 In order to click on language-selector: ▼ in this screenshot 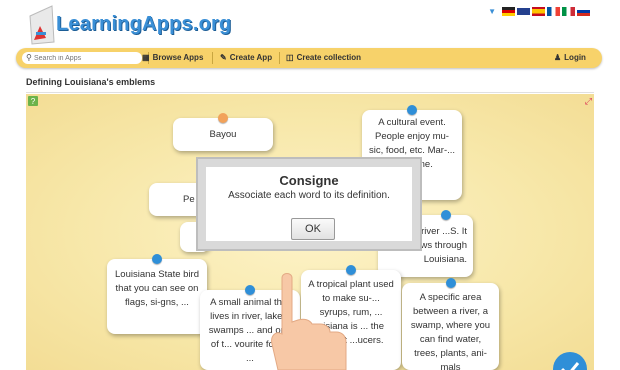, I will do `click(539, 11)`.